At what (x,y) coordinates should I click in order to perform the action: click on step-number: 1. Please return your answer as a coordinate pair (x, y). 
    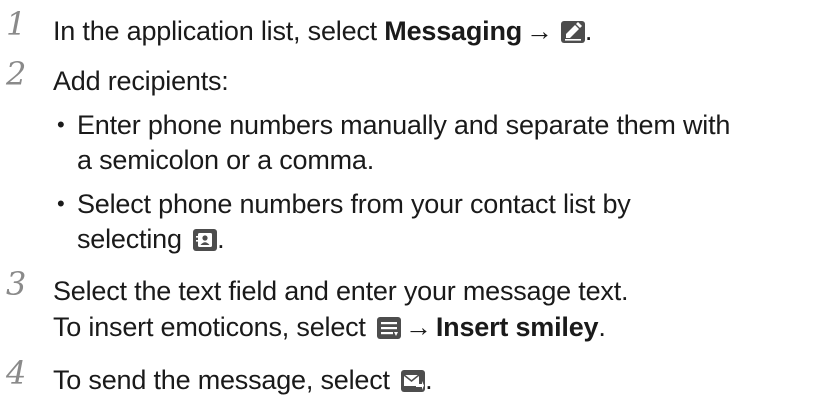
    Looking at the image, I should click on (16, 24).